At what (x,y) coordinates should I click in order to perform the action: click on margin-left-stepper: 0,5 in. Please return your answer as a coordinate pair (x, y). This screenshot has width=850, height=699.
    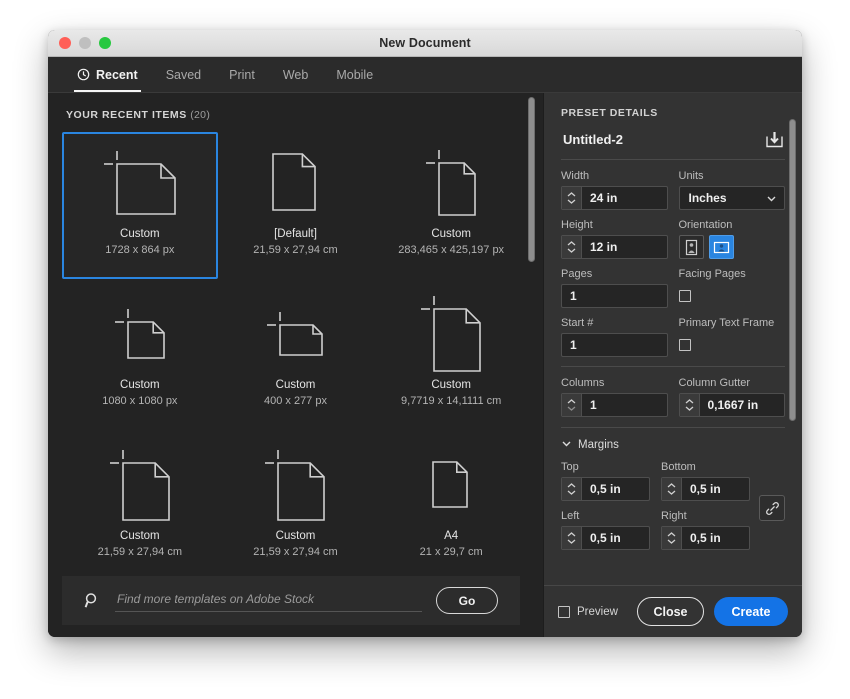
    Looking at the image, I should click on (605, 538).